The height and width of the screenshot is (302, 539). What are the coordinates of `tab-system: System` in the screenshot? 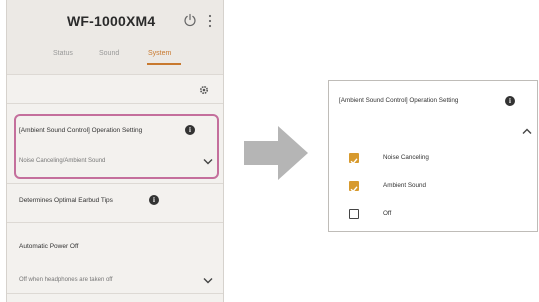 It's located at (159, 53).